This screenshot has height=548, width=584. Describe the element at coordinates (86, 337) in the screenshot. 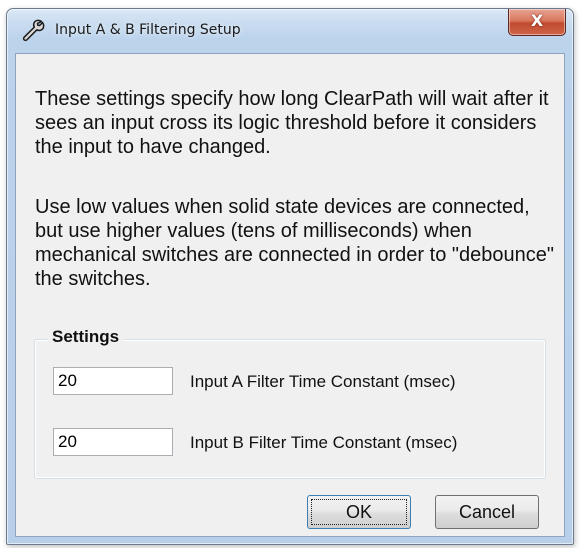

I see `settings-group-label: Settings` at that location.